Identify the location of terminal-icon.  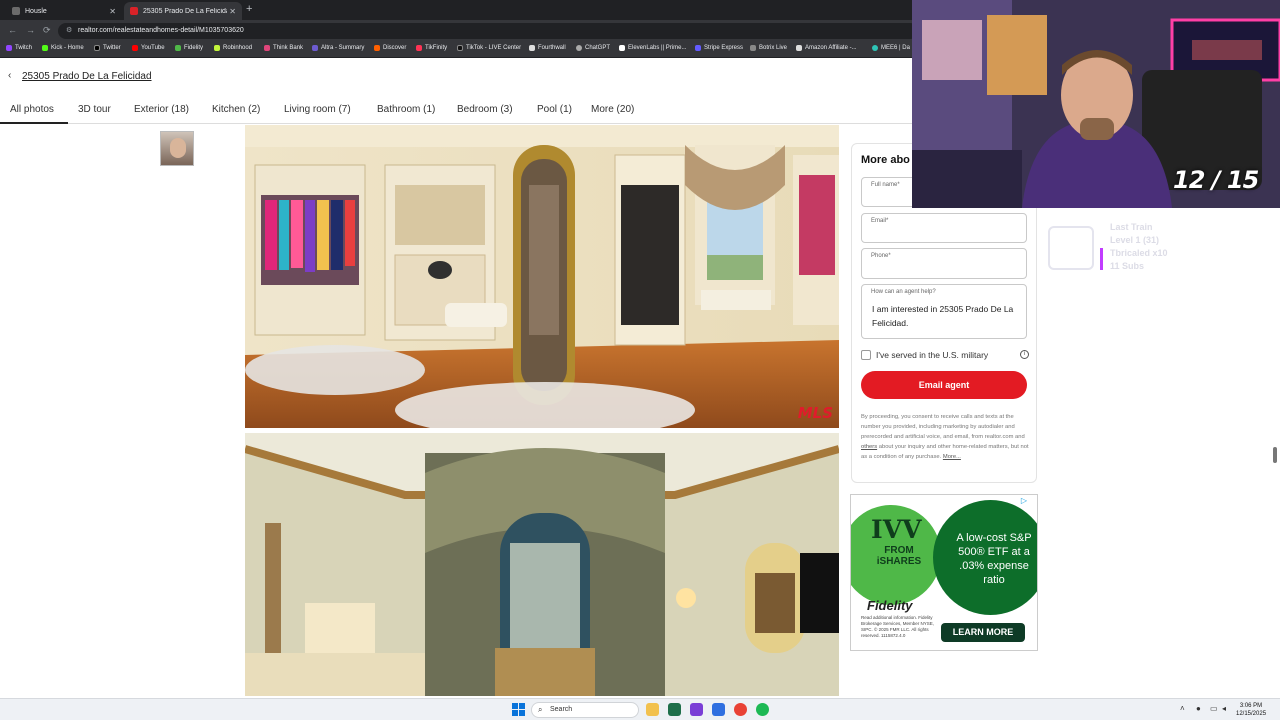
(674, 709).